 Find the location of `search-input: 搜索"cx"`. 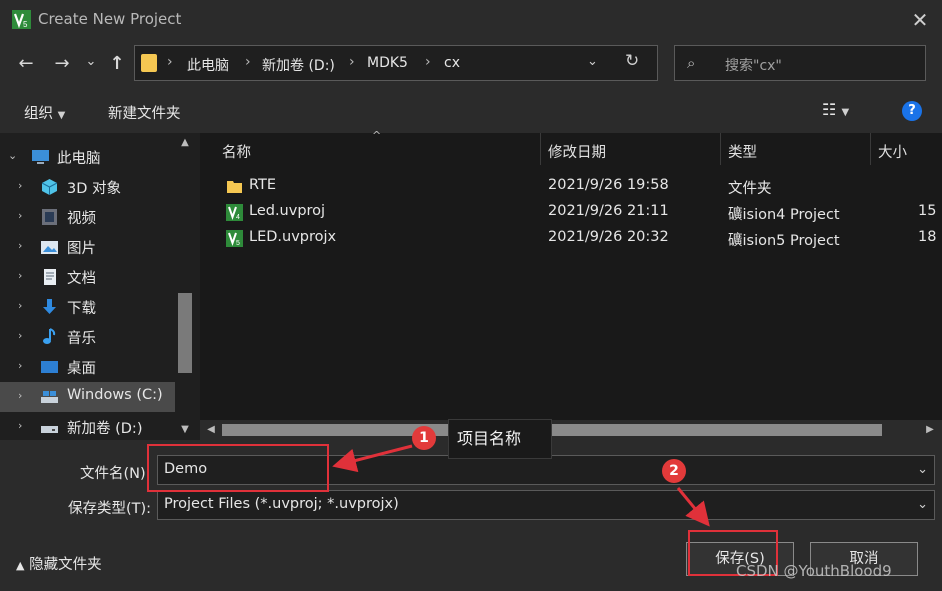

search-input: 搜索"cx" is located at coordinates (753, 65).